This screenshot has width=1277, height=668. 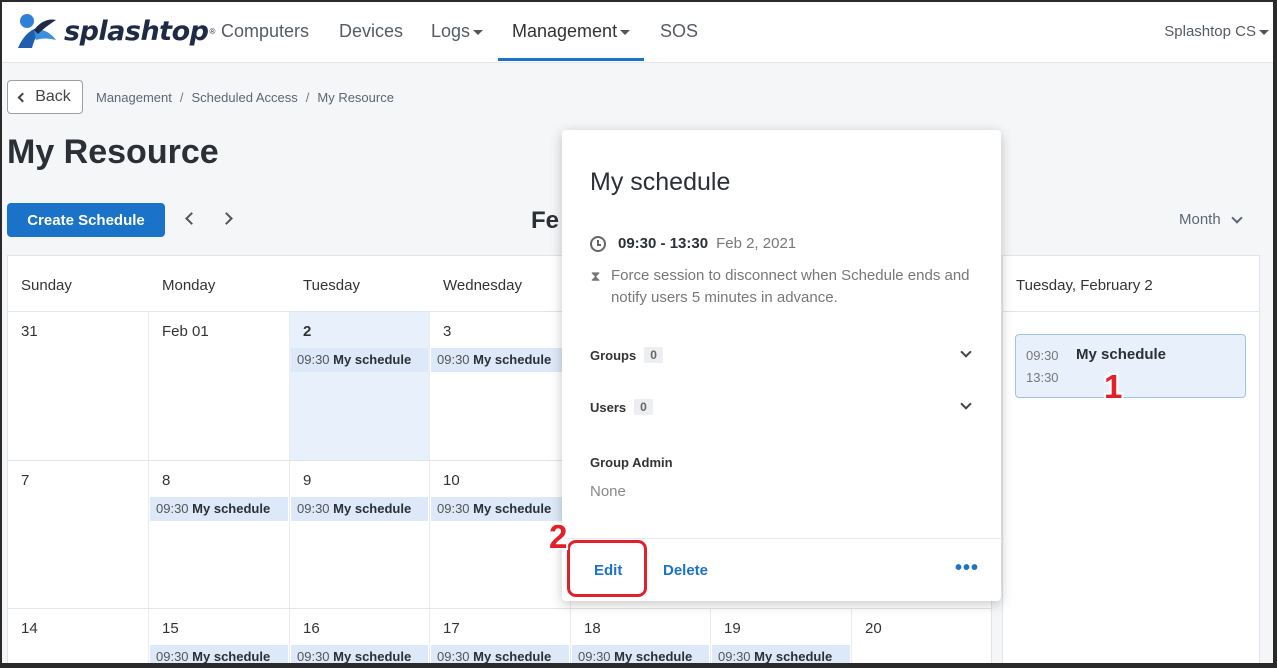 What do you see at coordinates (1042, 355) in the screenshot?
I see `event-start-time: 09:30` at bounding box center [1042, 355].